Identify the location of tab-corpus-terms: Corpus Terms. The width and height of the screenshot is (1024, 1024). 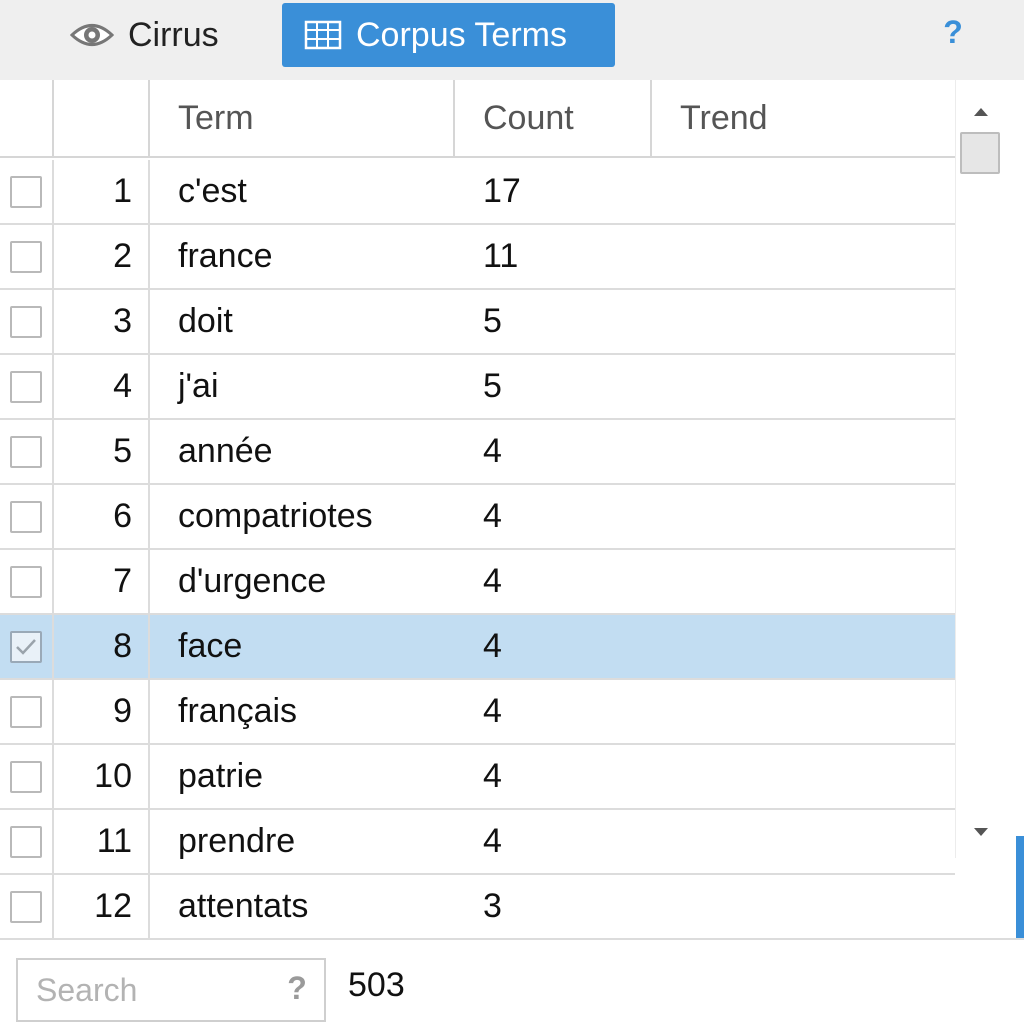
(448, 35).